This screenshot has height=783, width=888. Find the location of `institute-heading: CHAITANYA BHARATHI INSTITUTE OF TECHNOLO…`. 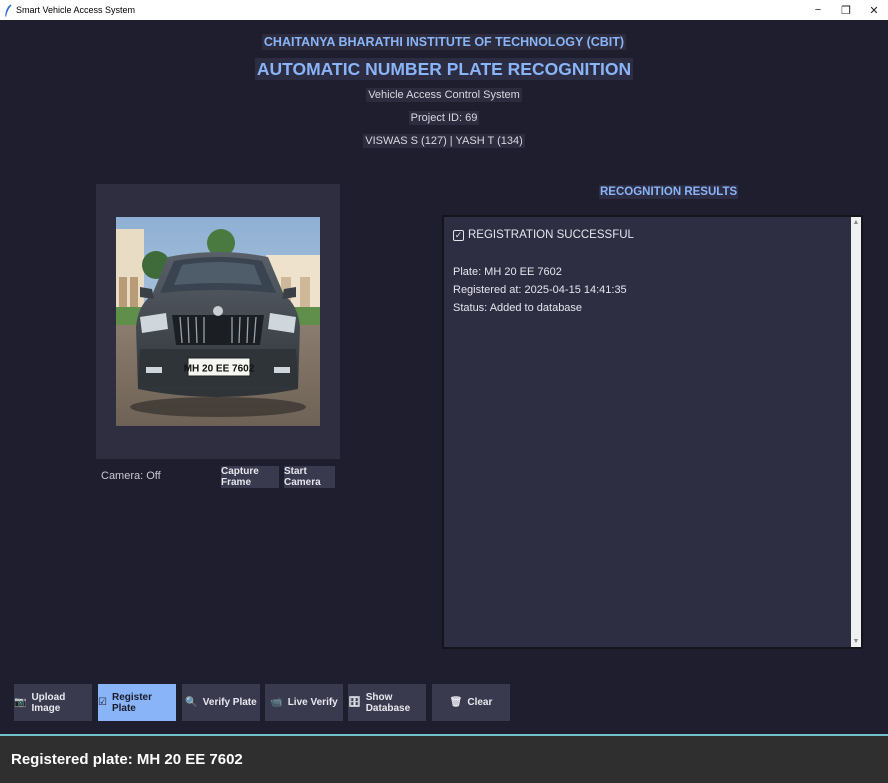

institute-heading: CHAITANYA BHARATHI INSTITUTE OF TECHNOLO… is located at coordinates (444, 42).